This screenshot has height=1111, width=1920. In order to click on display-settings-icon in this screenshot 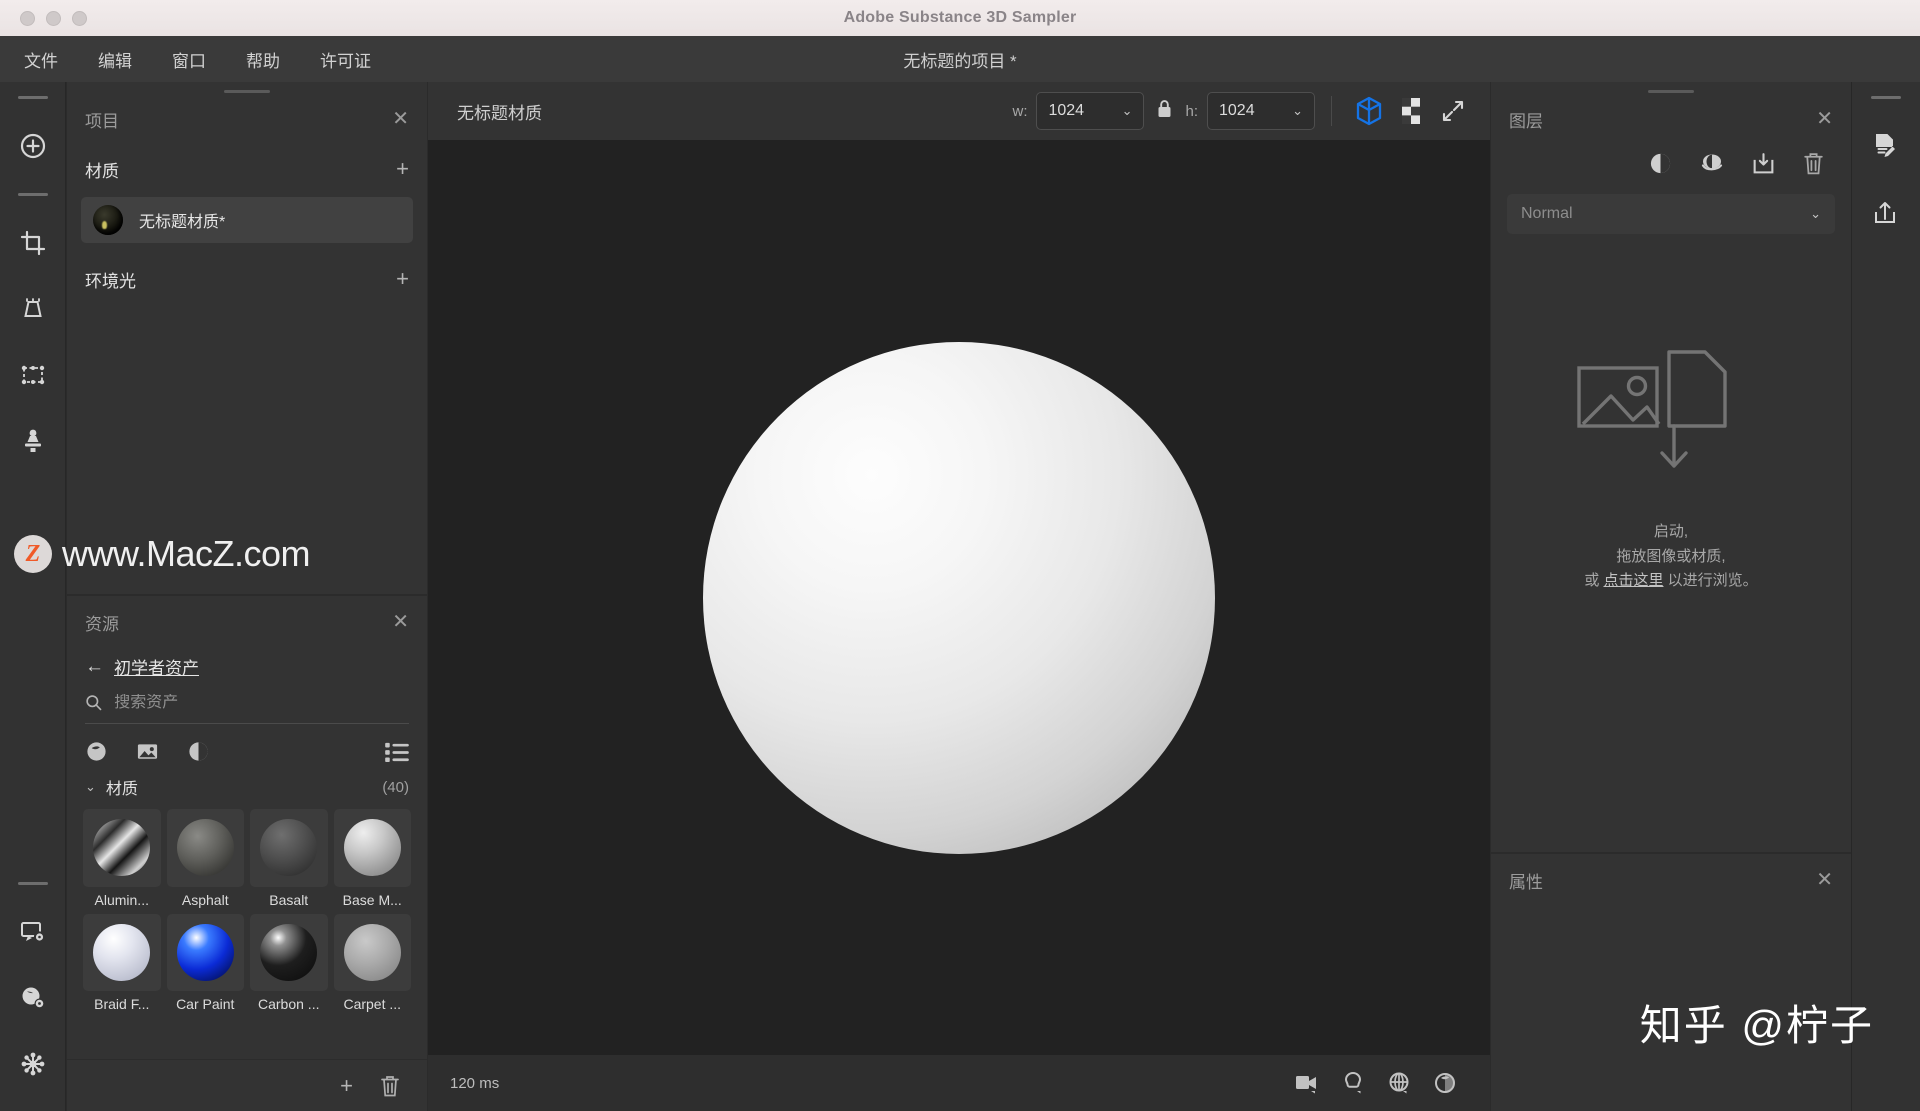, I will do `click(33, 932)`.